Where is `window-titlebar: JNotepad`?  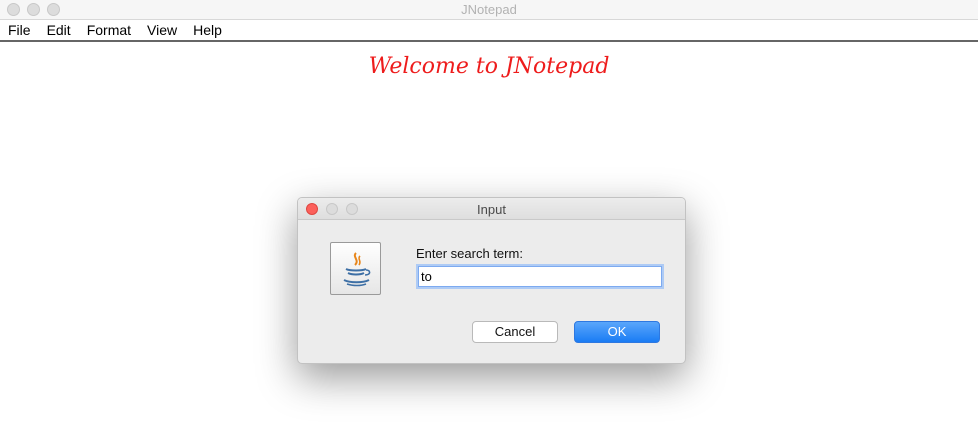 window-titlebar: JNotepad is located at coordinates (489, 10).